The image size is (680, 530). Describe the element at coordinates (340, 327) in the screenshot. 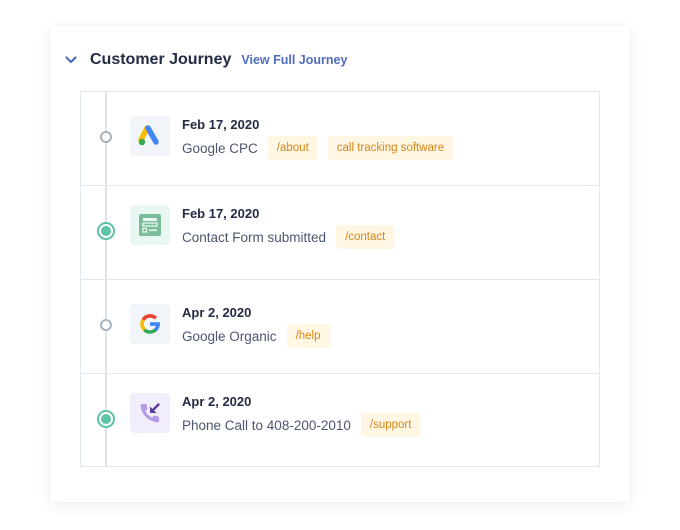

I see `timeline-event: Apr 2, 2020 Google Organic /help` at that location.